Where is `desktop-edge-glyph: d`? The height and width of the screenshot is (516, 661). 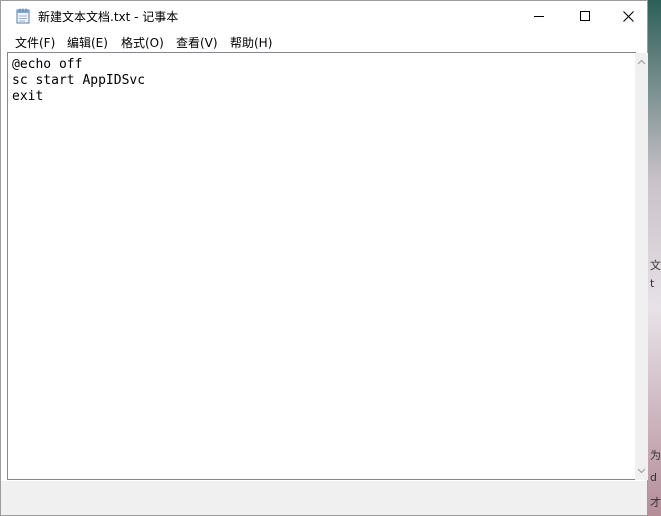 desktop-edge-glyph: d is located at coordinates (653, 477).